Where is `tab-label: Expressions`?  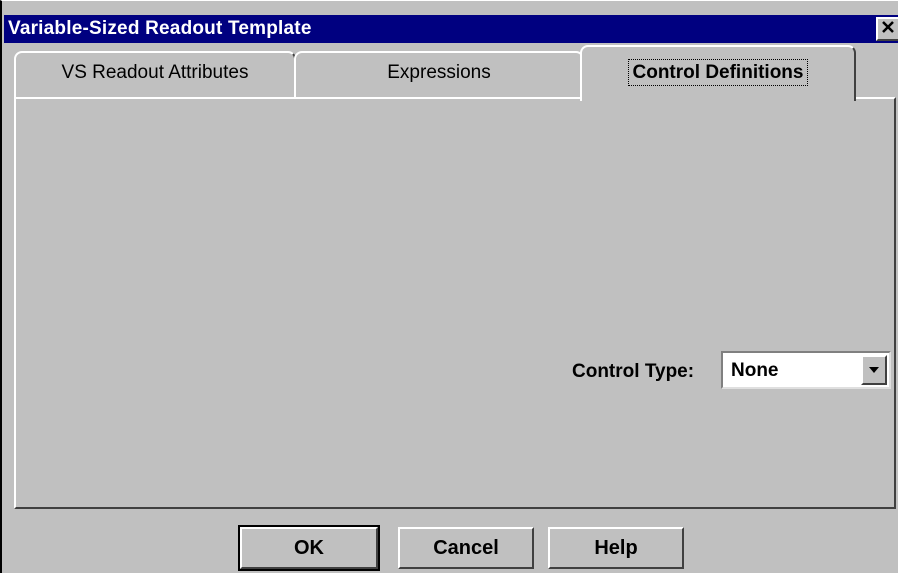
tab-label: Expressions is located at coordinates (439, 72).